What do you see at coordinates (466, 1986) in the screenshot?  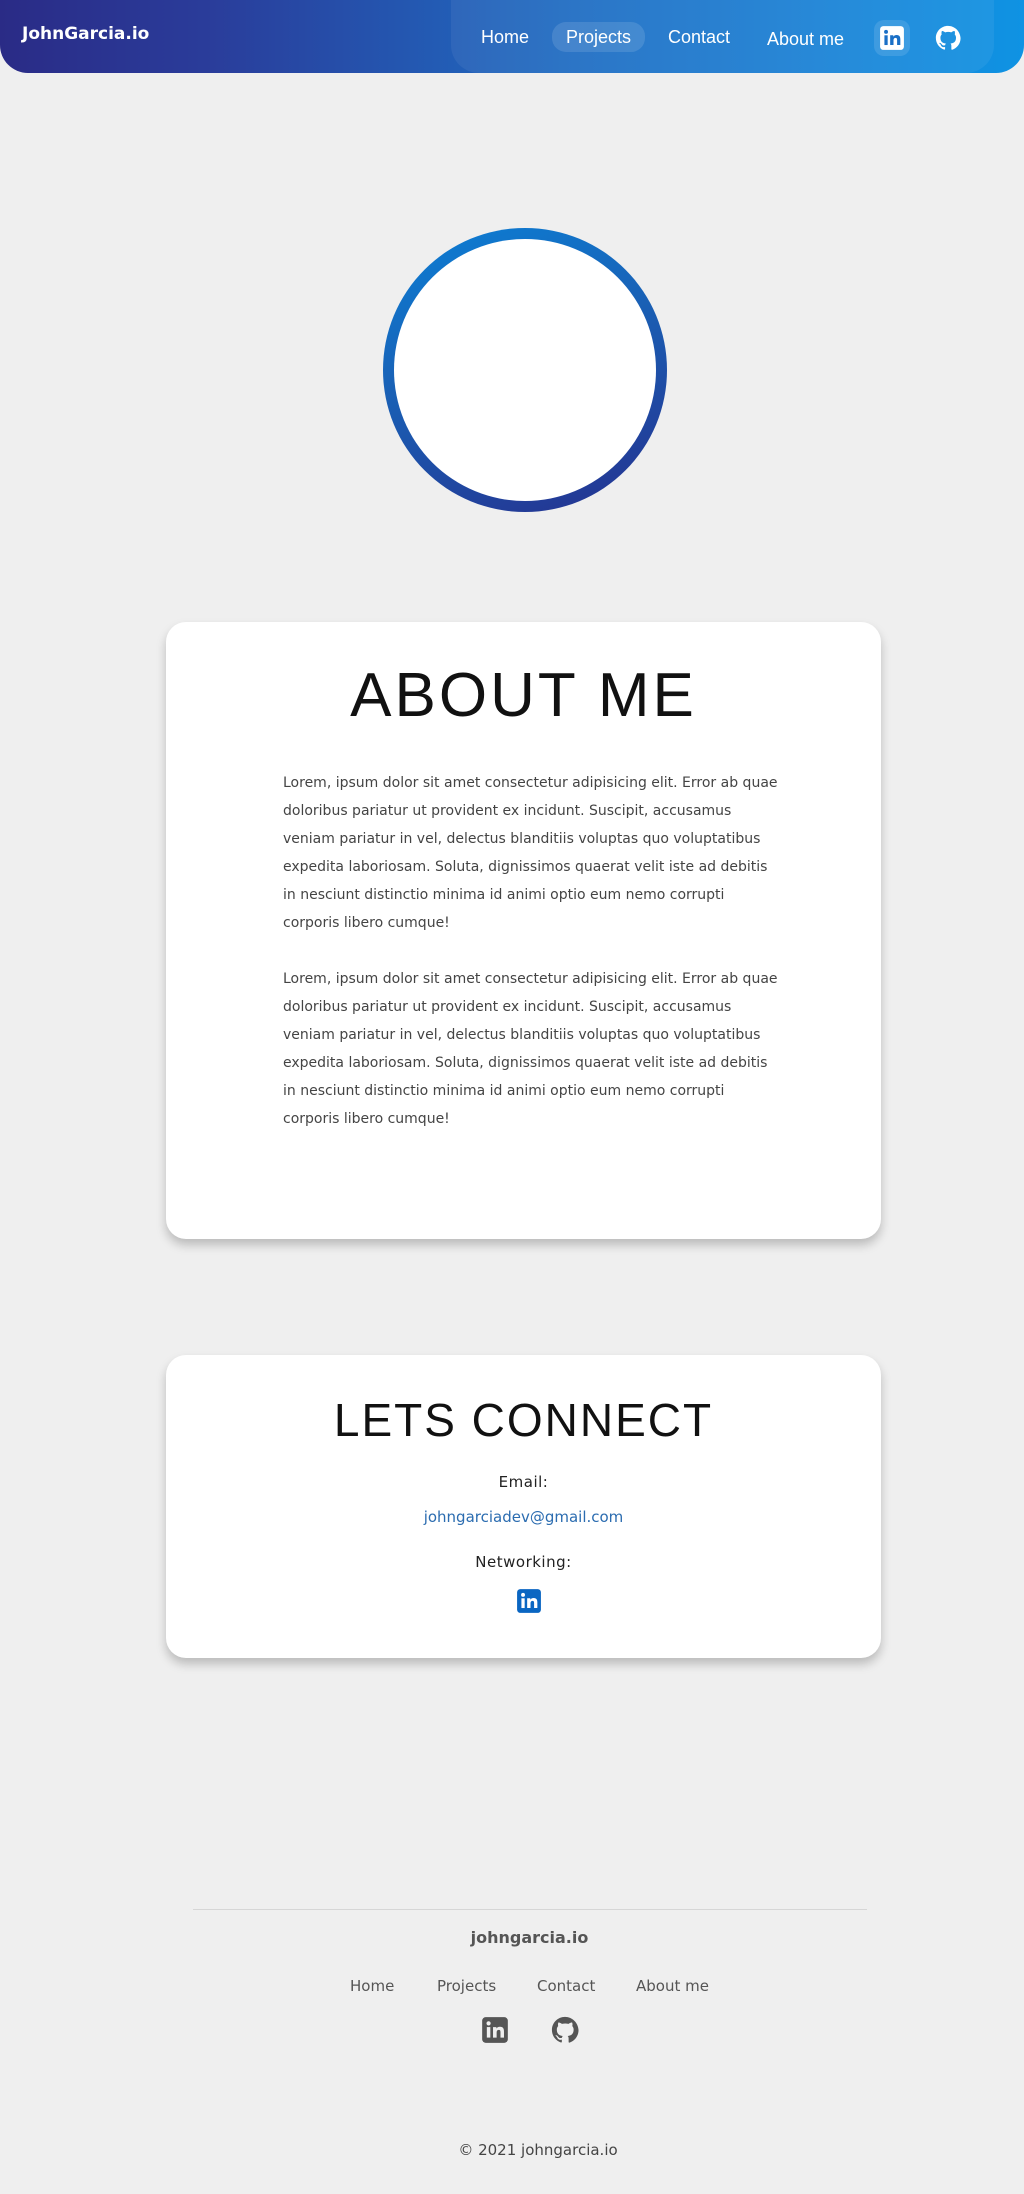 I see `footer-link-projects: Projects` at bounding box center [466, 1986].